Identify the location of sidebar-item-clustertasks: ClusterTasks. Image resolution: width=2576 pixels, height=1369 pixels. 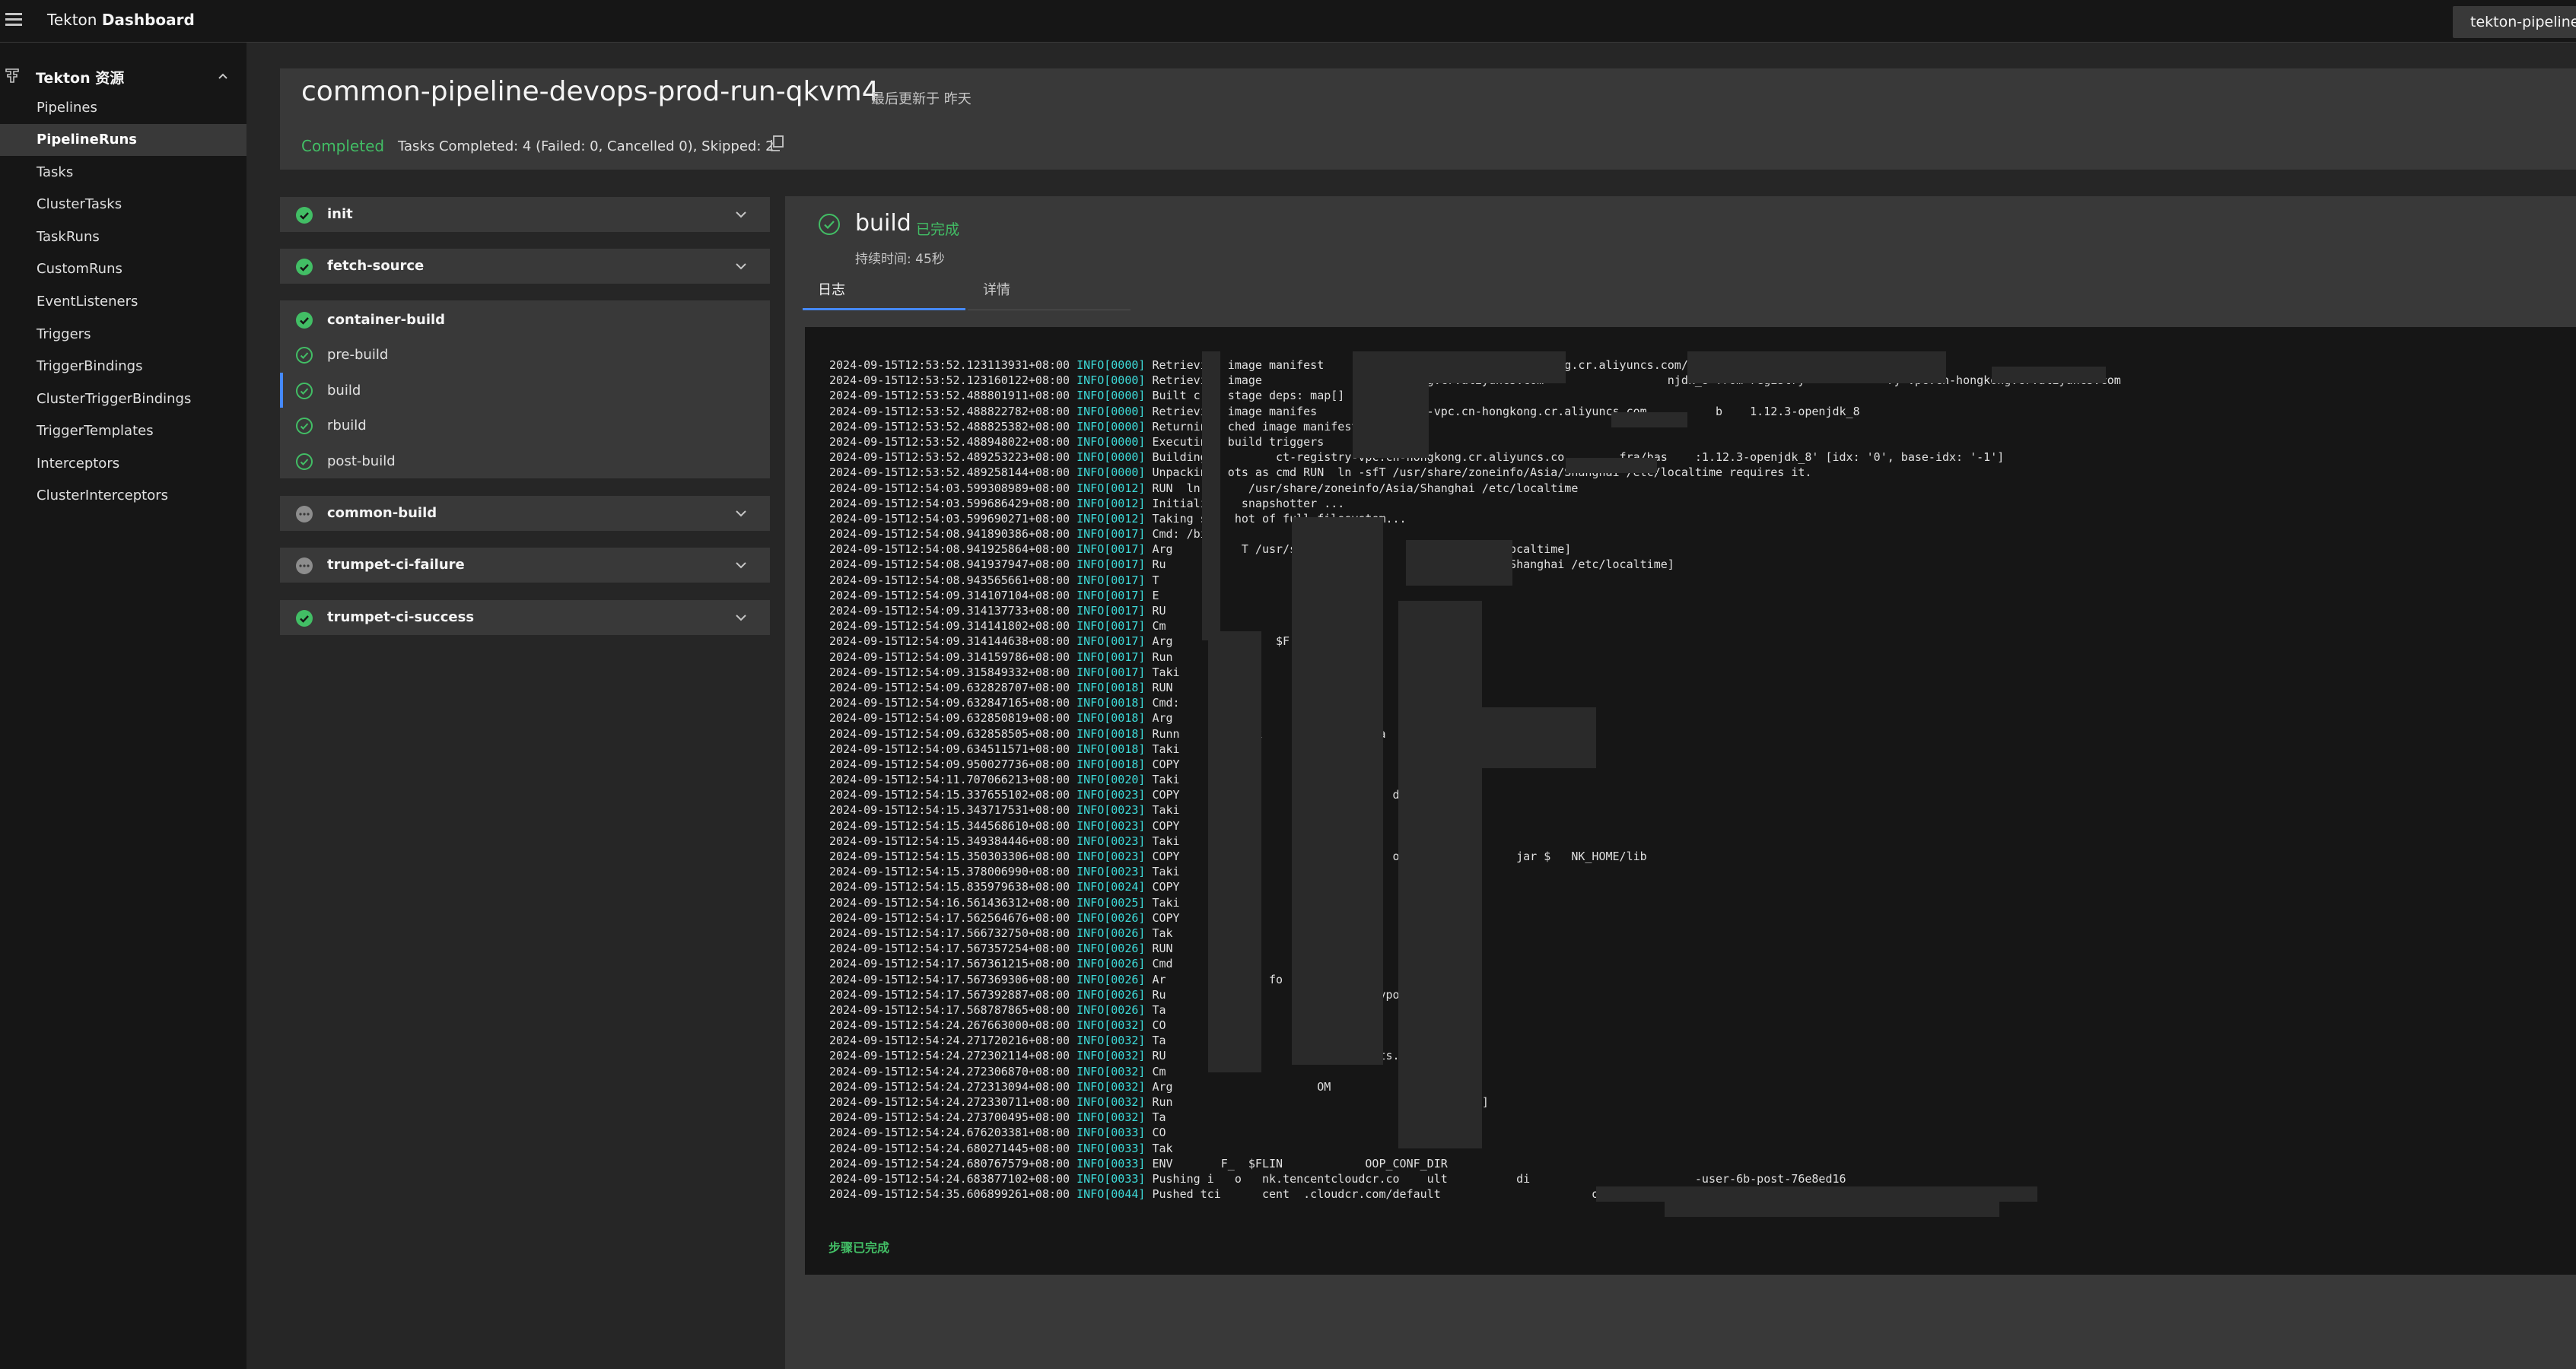
(123, 205).